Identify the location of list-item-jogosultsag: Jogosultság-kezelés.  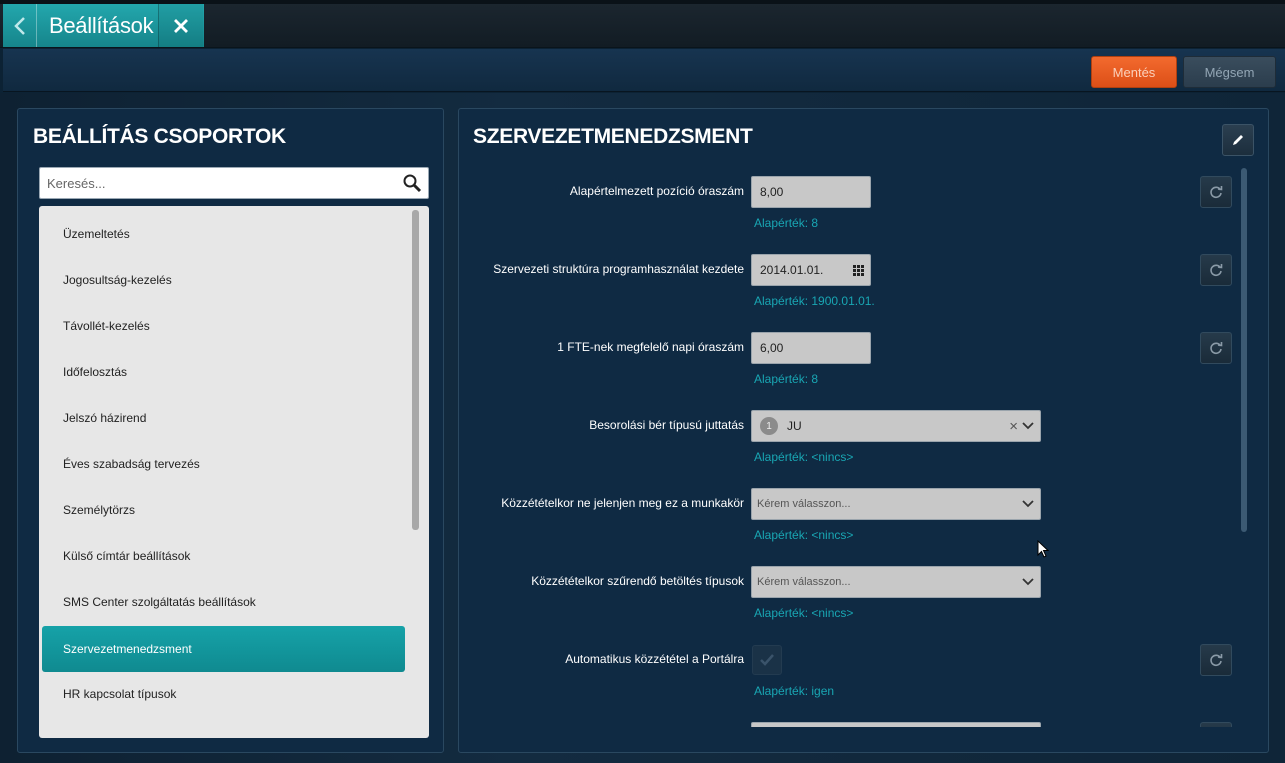
(223, 280).